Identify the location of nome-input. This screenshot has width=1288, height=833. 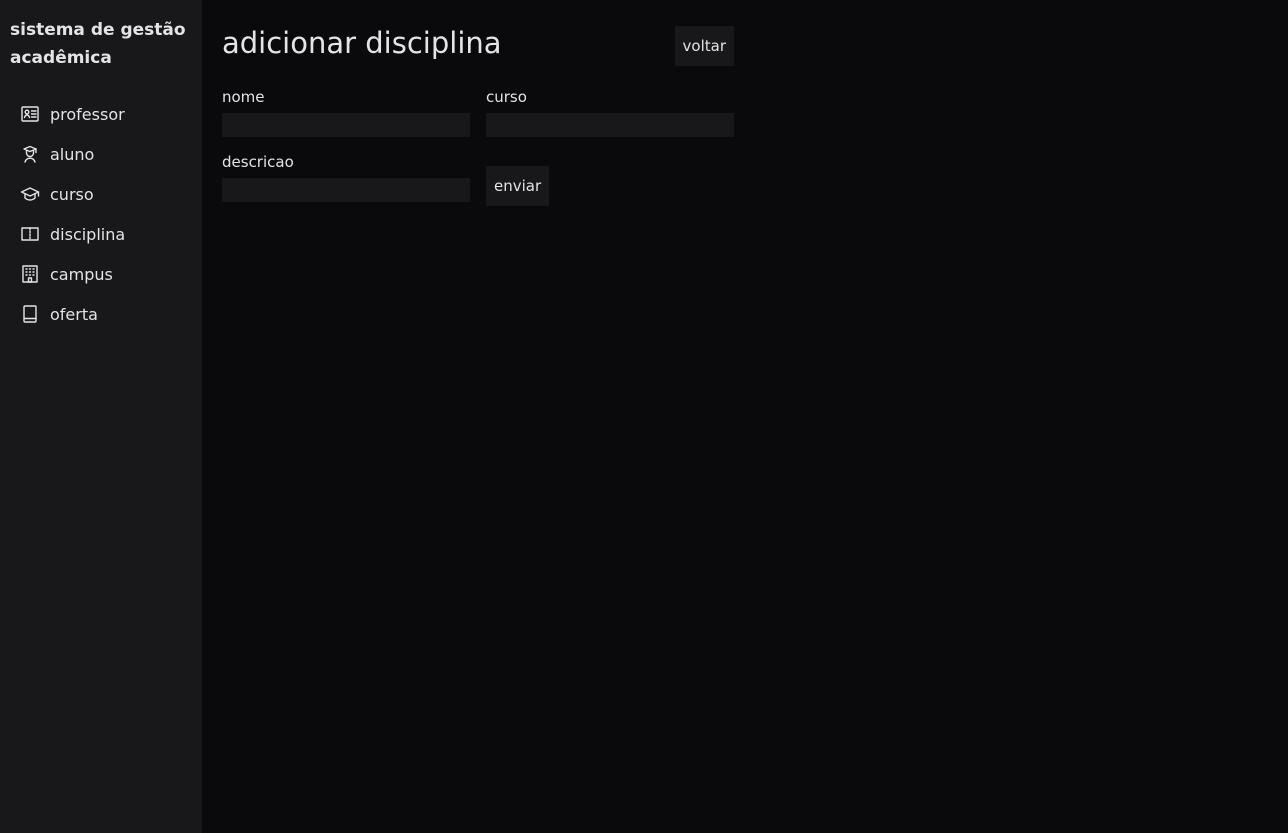
(346, 125).